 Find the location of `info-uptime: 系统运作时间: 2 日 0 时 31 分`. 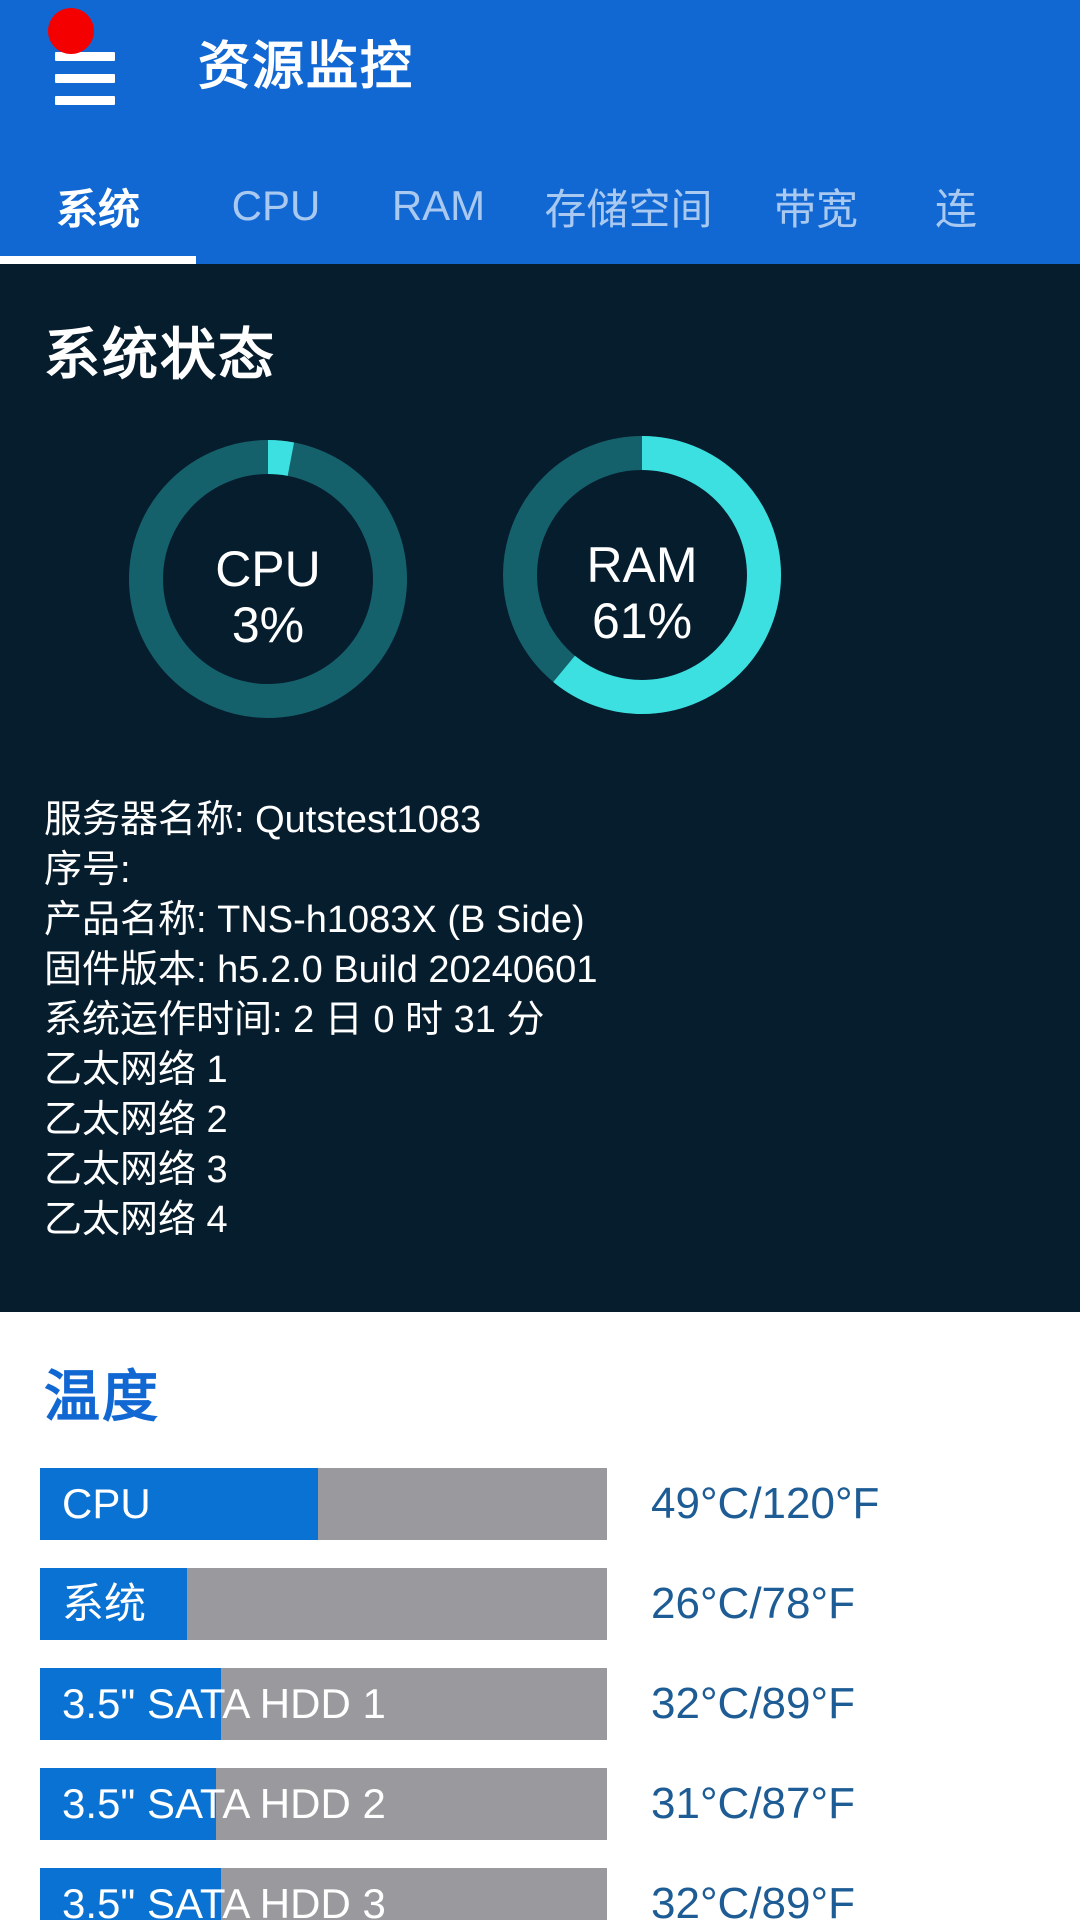

info-uptime: 系统运作时间: 2 日 0 时 31 分 is located at coordinates (294, 1020).